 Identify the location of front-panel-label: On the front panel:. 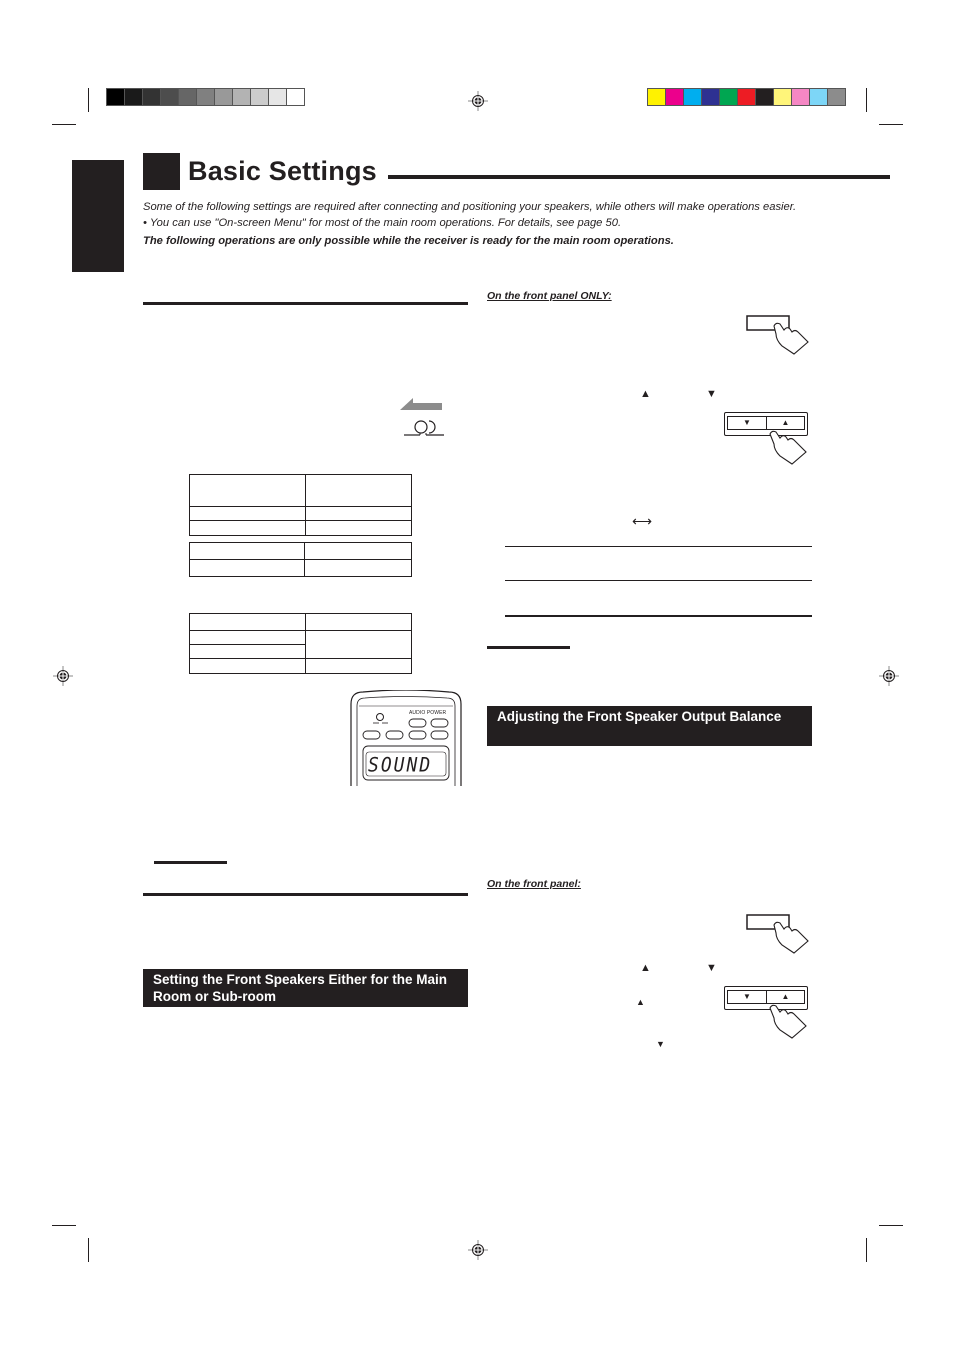
(534, 884).